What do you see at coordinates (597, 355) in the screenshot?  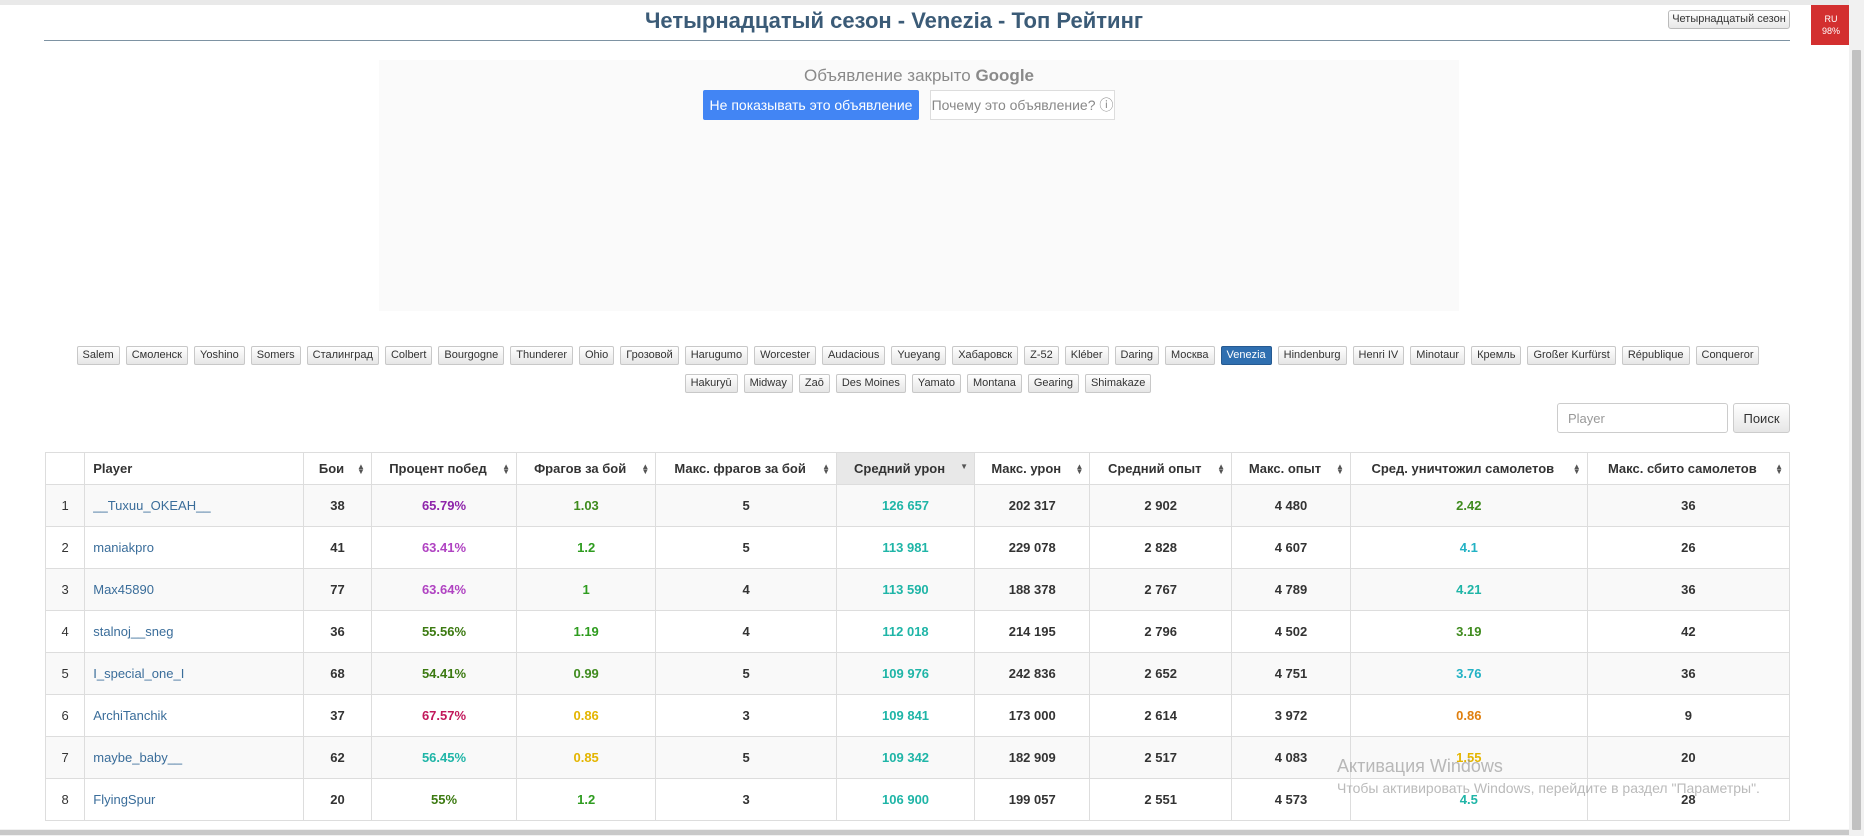 I see `ship-filter-button: Ohio` at bounding box center [597, 355].